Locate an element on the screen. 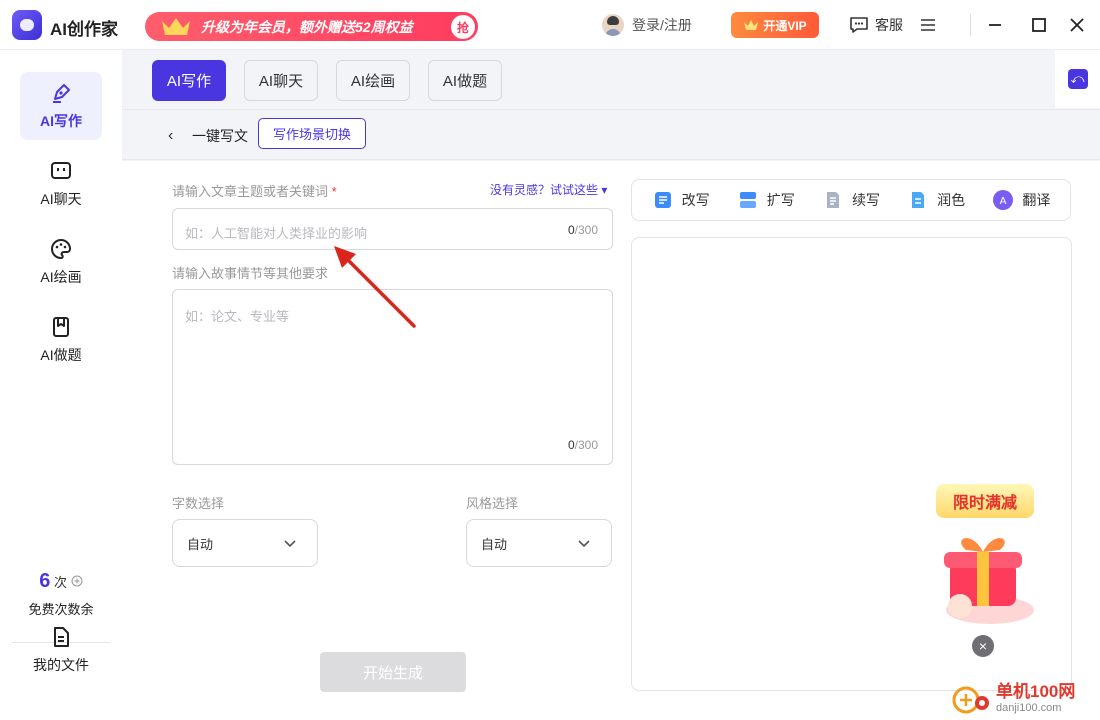 The height and width of the screenshot is (720, 1100). sub-header: ‹ 一键写文 写作场景切换 is located at coordinates (611, 135).